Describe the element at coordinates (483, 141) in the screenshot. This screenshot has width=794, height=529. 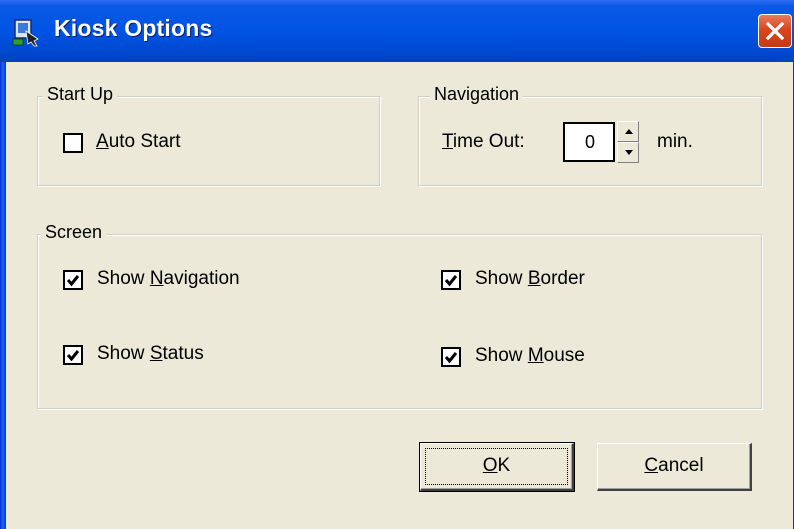
I see `timeout-label: Time Out:` at that location.